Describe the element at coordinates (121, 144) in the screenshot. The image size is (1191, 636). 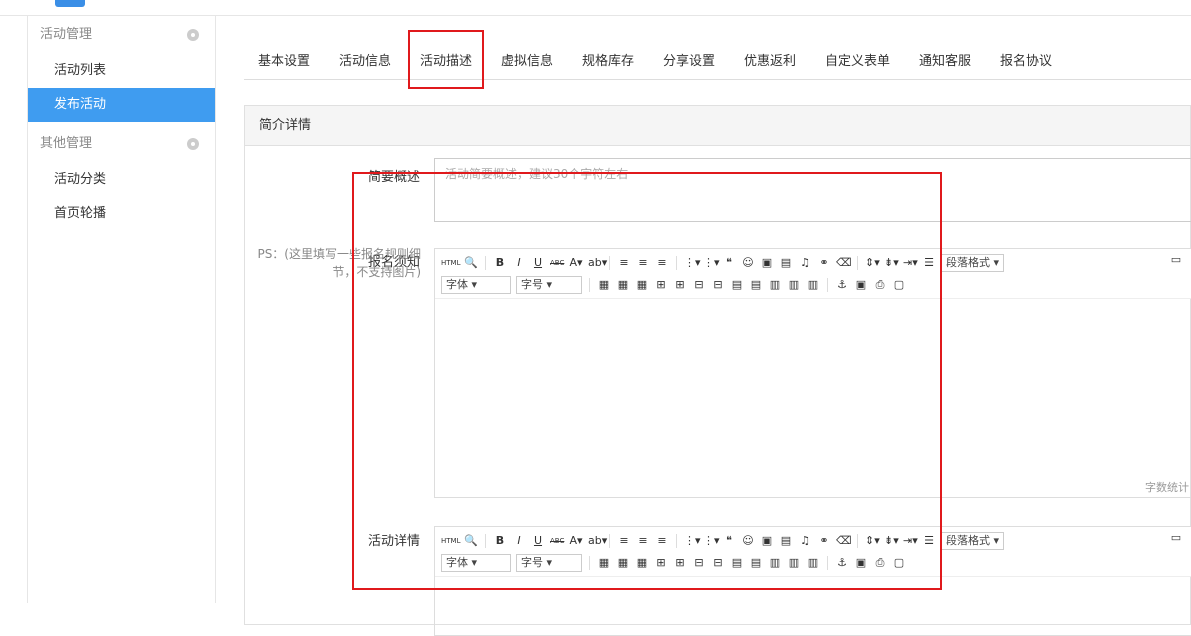
I see `sidebar-group-other: 其他管理` at that location.